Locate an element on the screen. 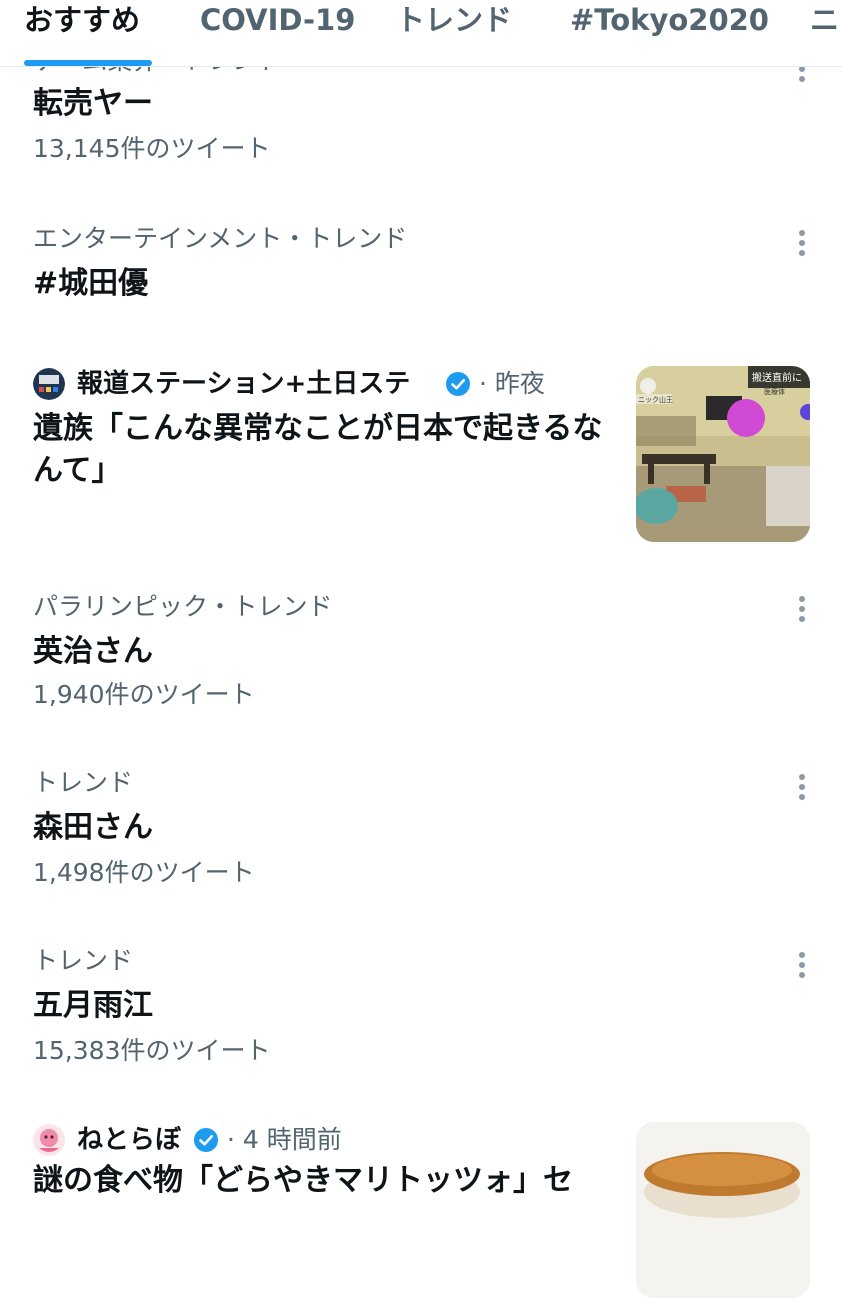 This screenshot has width=842, height=1298. source-name: ねとらぼ is located at coordinates (129, 1140).